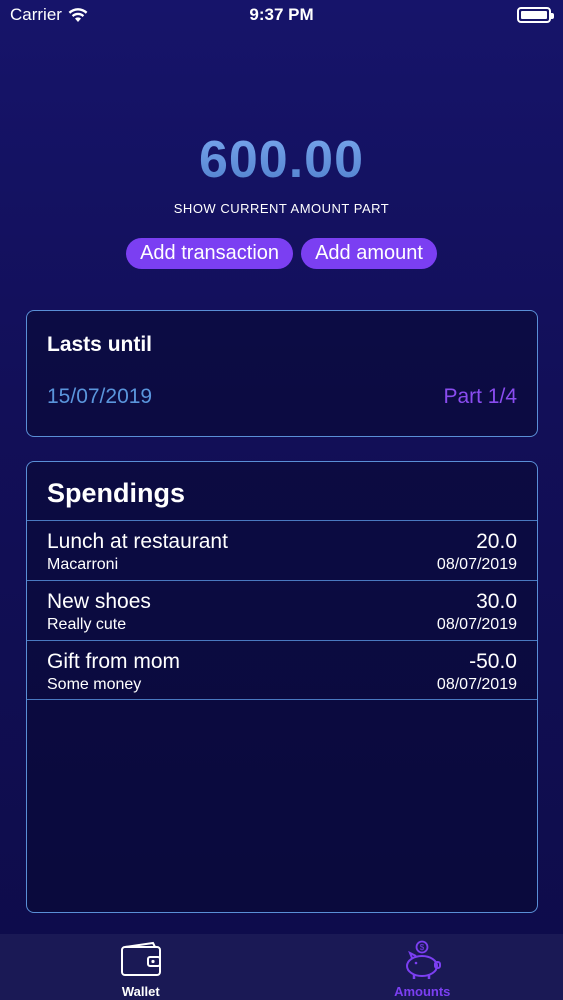  What do you see at coordinates (424, 959) in the screenshot?
I see `piggy-bank-icon: $` at bounding box center [424, 959].